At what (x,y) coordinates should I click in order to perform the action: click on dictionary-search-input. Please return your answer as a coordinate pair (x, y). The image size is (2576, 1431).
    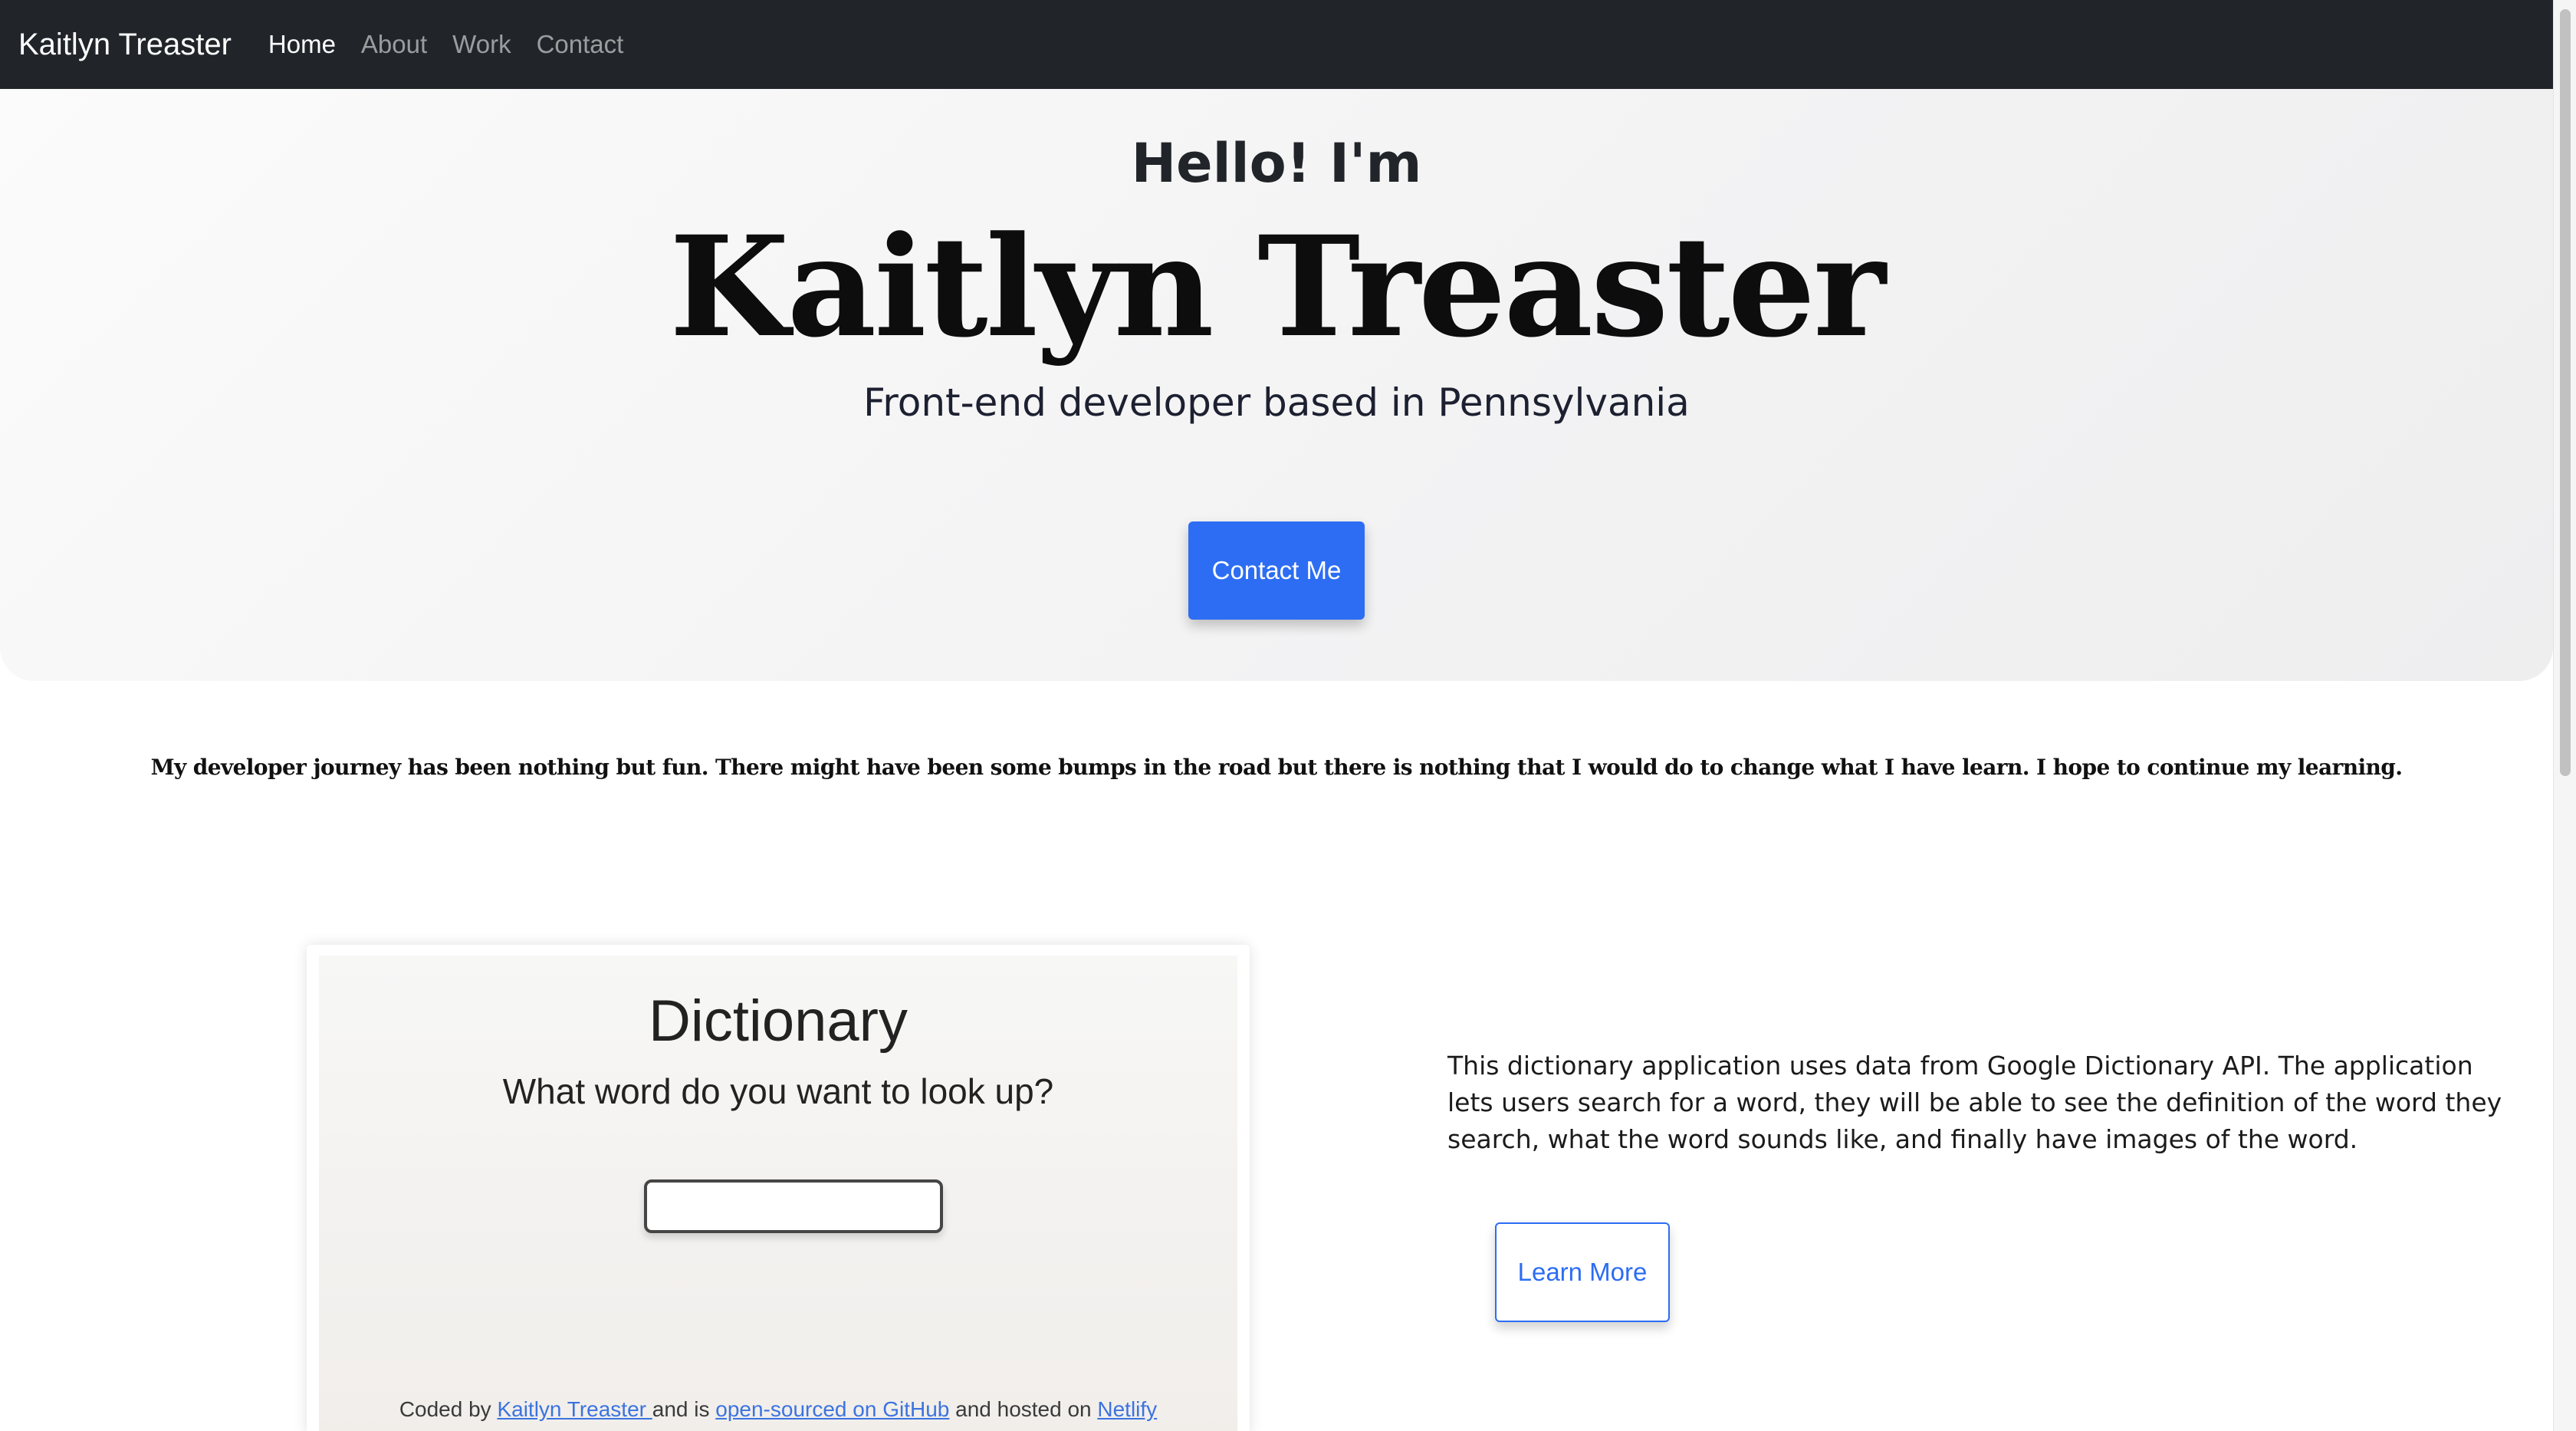
    Looking at the image, I should click on (793, 1206).